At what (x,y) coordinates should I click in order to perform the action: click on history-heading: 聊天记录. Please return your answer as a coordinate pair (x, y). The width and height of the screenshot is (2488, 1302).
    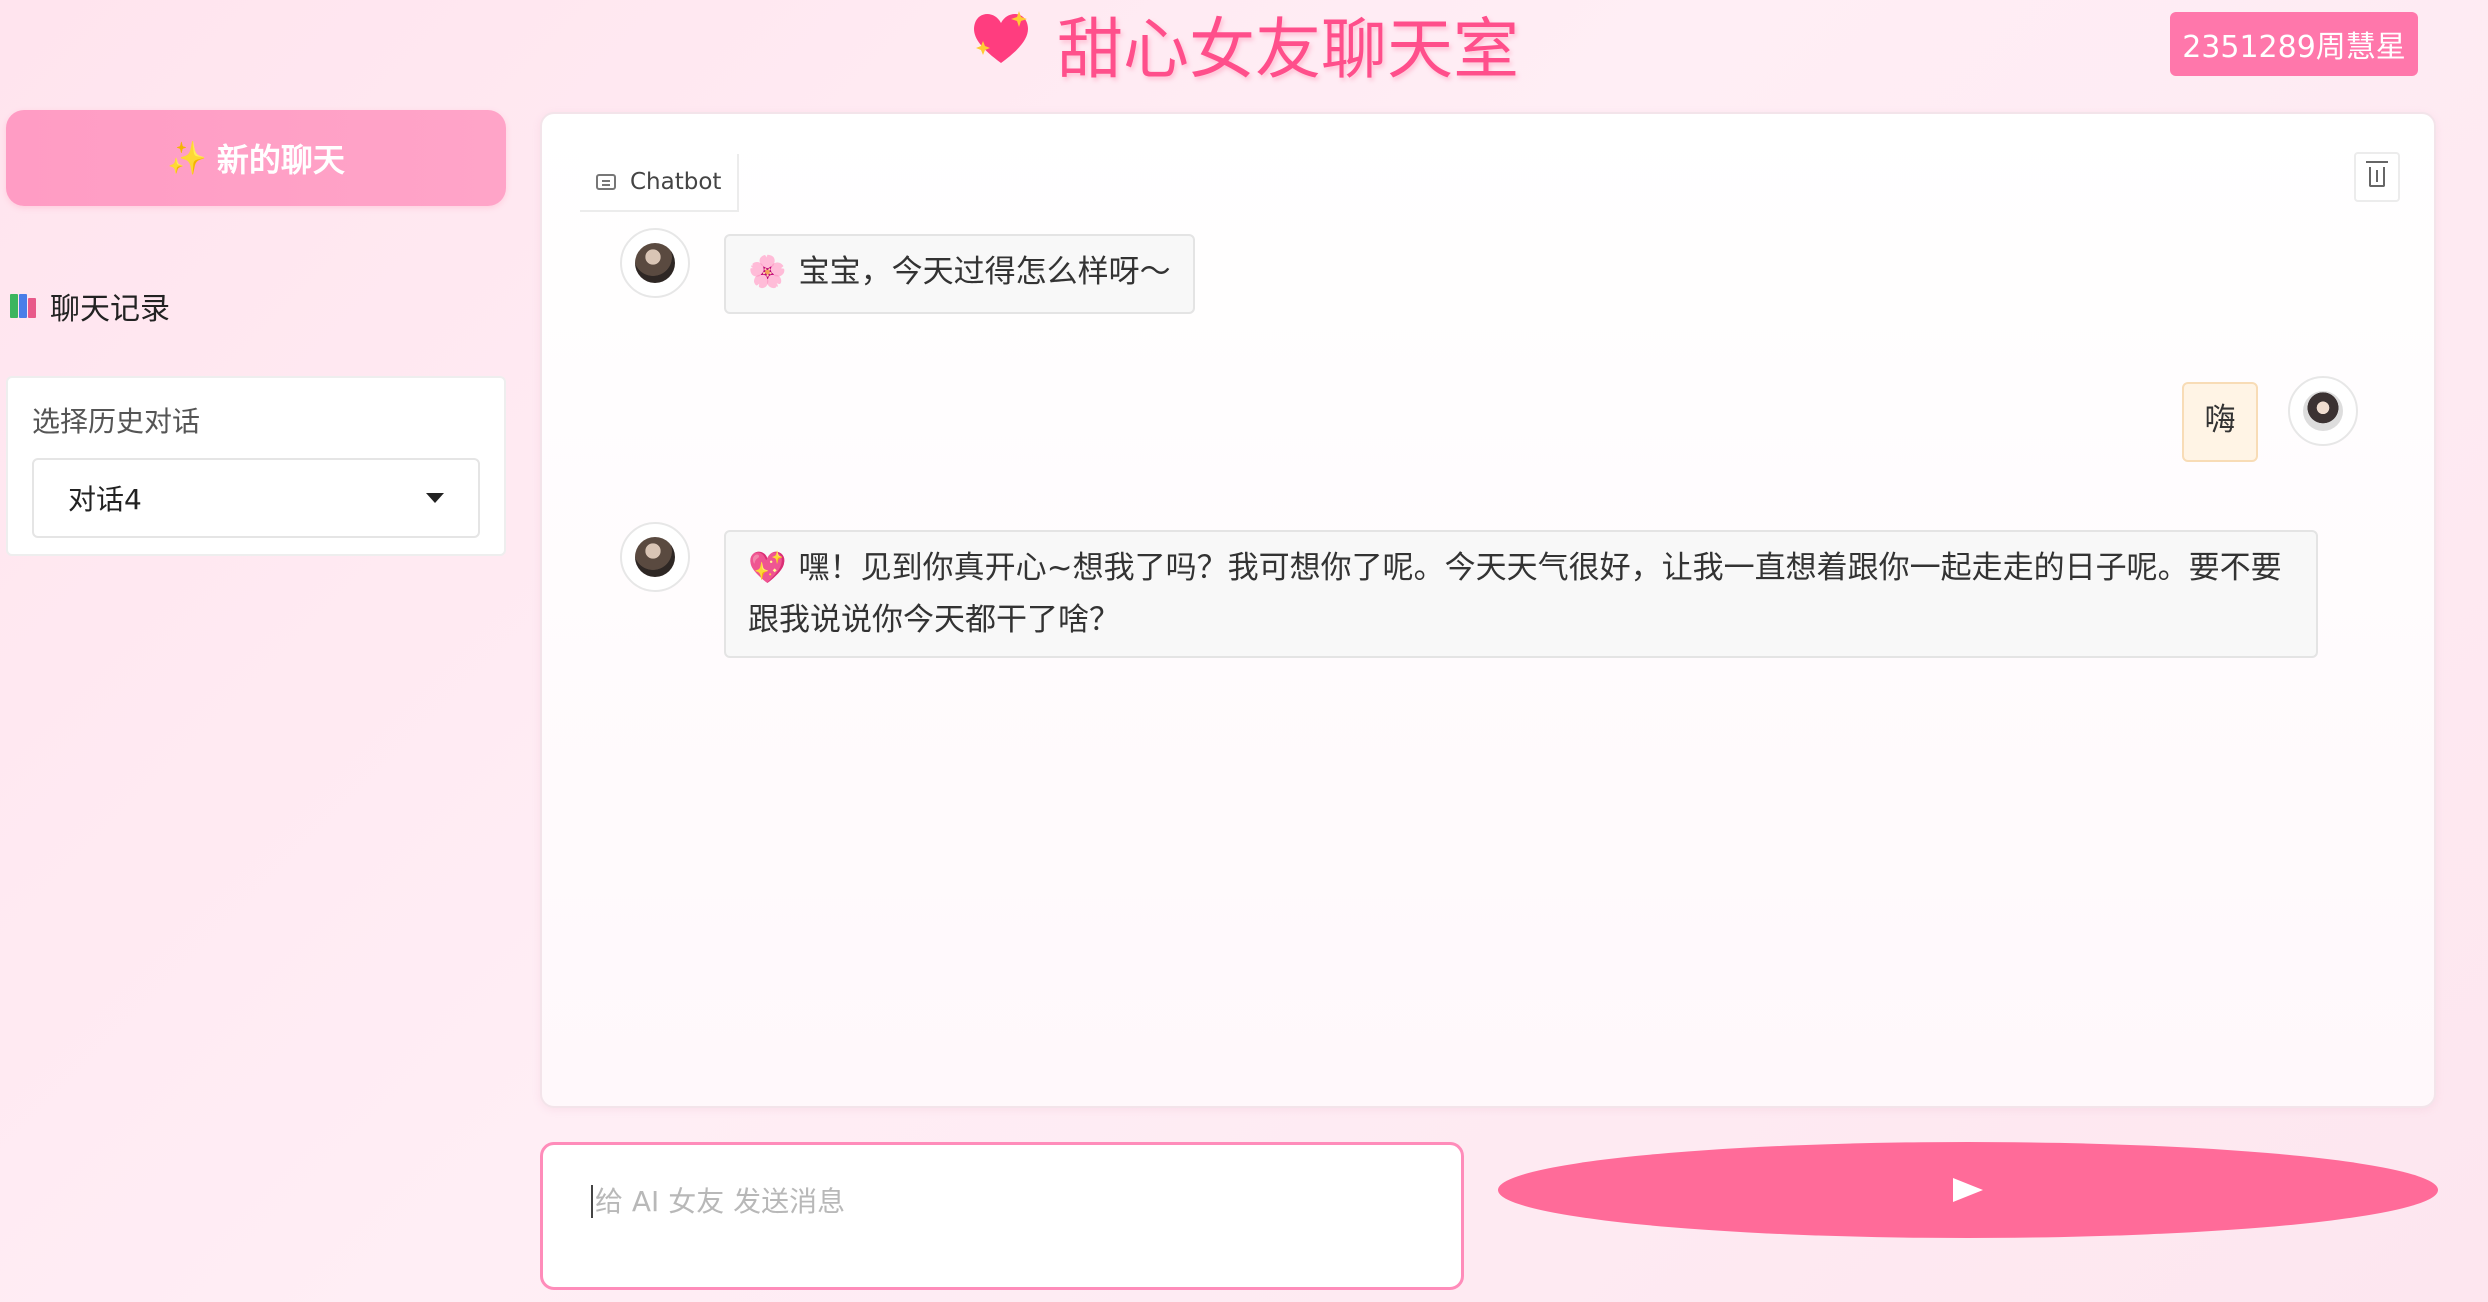
    Looking at the image, I should click on (90, 306).